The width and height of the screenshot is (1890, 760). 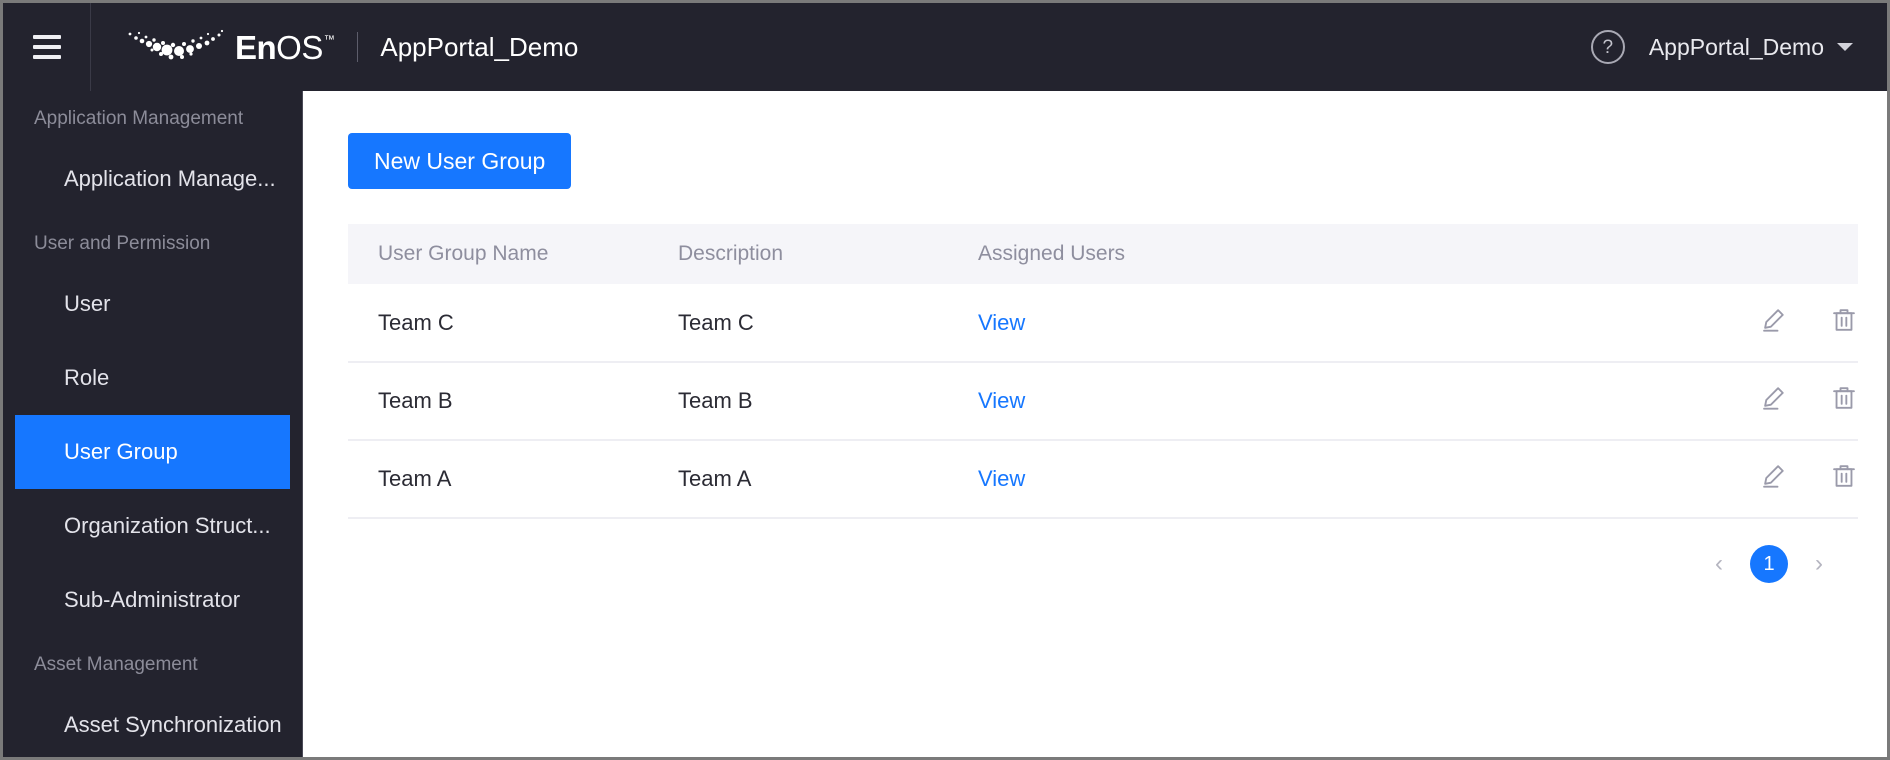 I want to click on sidebar-item-sub-administrator: Sub-Administrator, so click(x=152, y=600).